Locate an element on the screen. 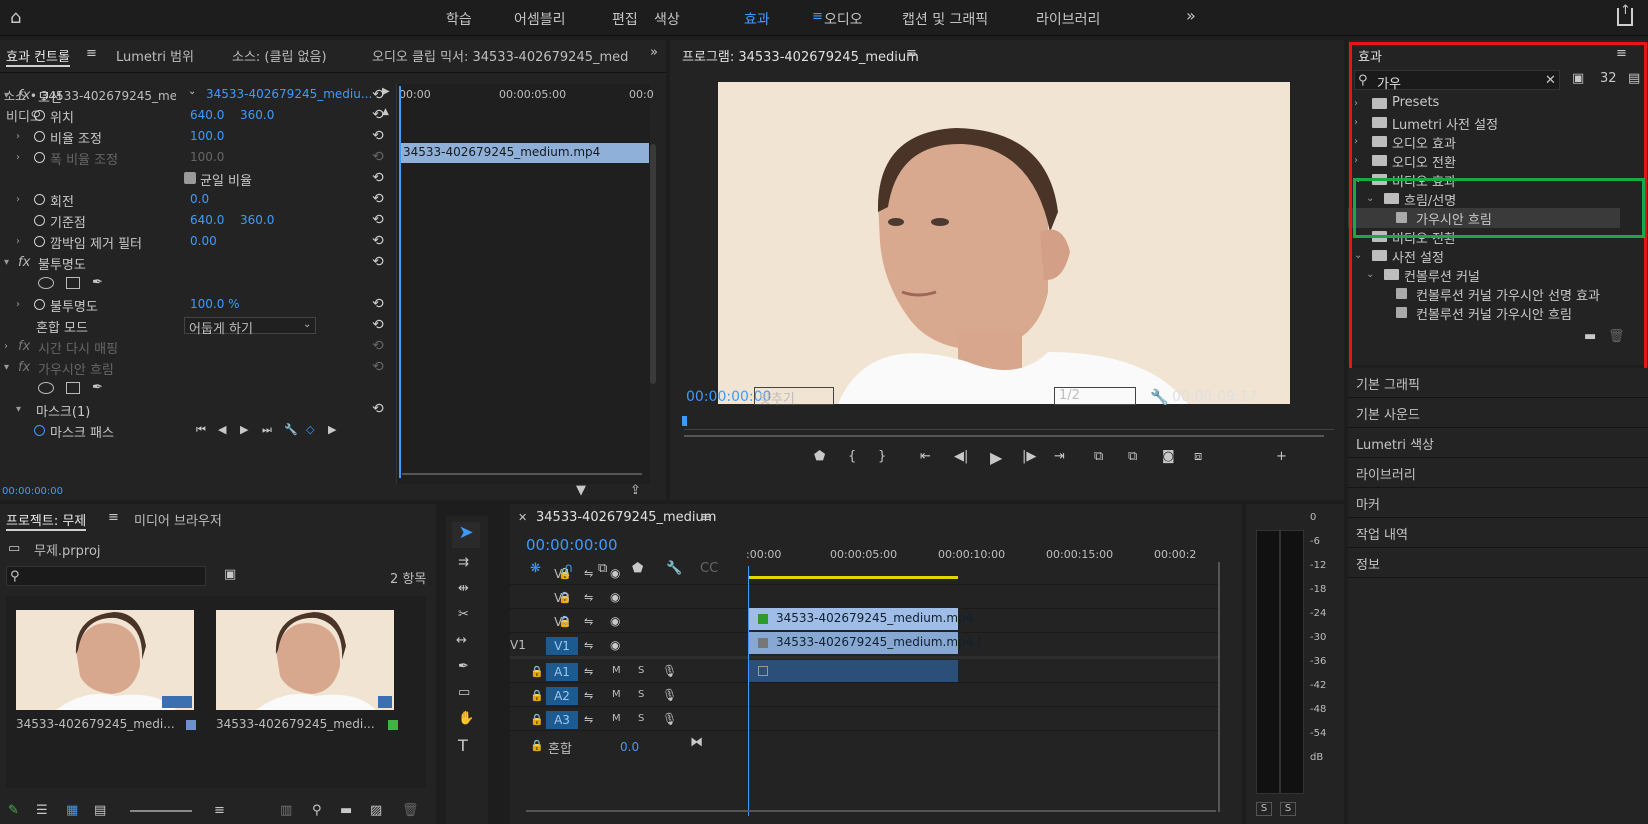 The image size is (1648, 824). lock-icon: 🔒 is located at coordinates (537, 745).